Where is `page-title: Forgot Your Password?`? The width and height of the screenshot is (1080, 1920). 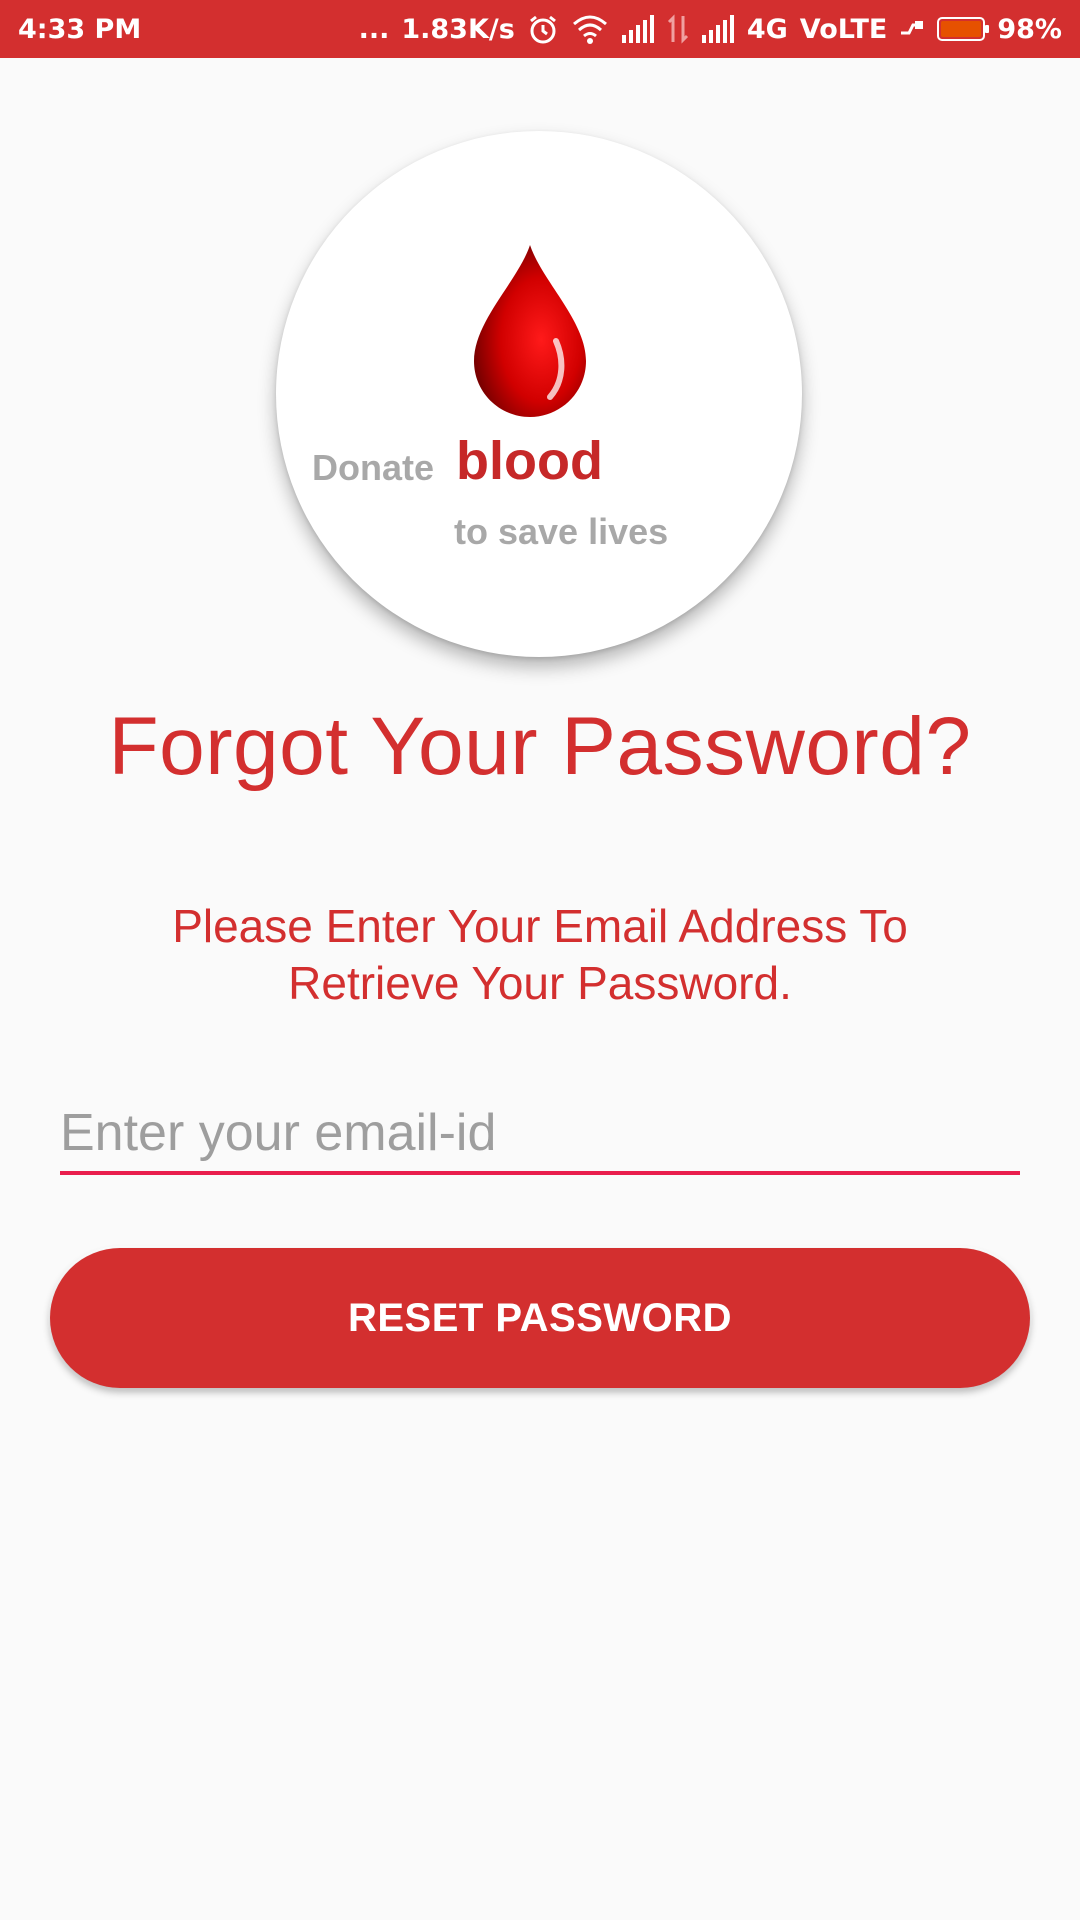 page-title: Forgot Your Password? is located at coordinates (540, 746).